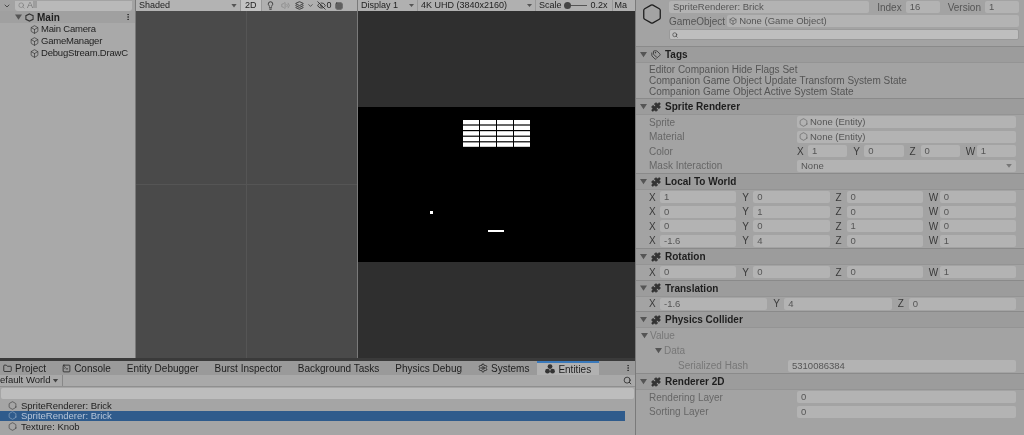  I want to click on 2d-toggle: 2D, so click(251, 5).